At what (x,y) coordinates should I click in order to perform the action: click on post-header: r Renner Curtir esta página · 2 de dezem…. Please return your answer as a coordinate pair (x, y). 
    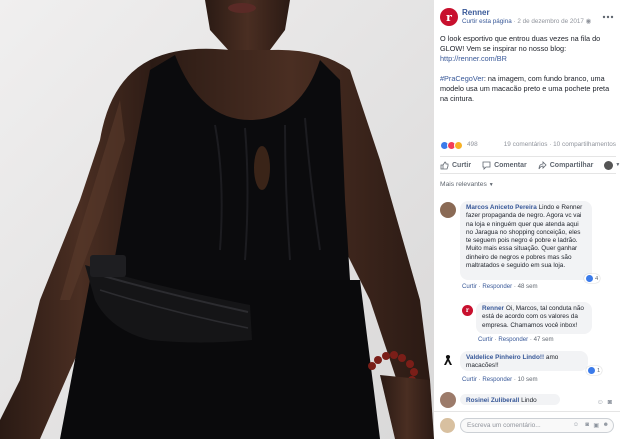
    Looking at the image, I should click on (528, 18).